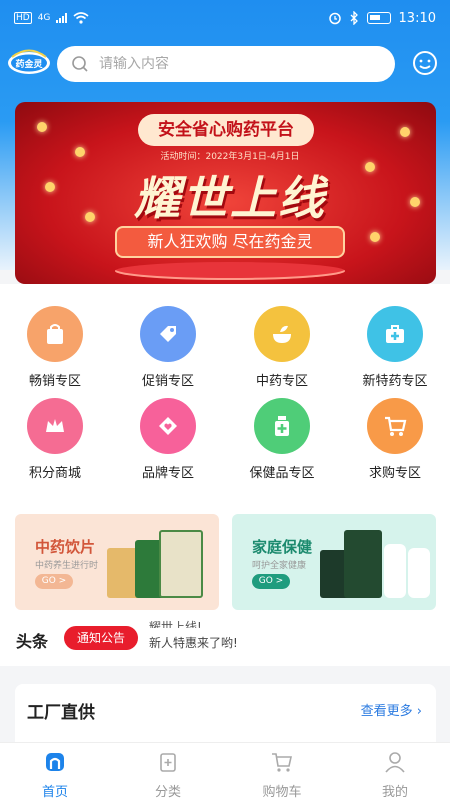  What do you see at coordinates (334, 562) in the screenshot?
I see `promo-card-family-health: 家庭保健 呵护全家健康 GO >` at bounding box center [334, 562].